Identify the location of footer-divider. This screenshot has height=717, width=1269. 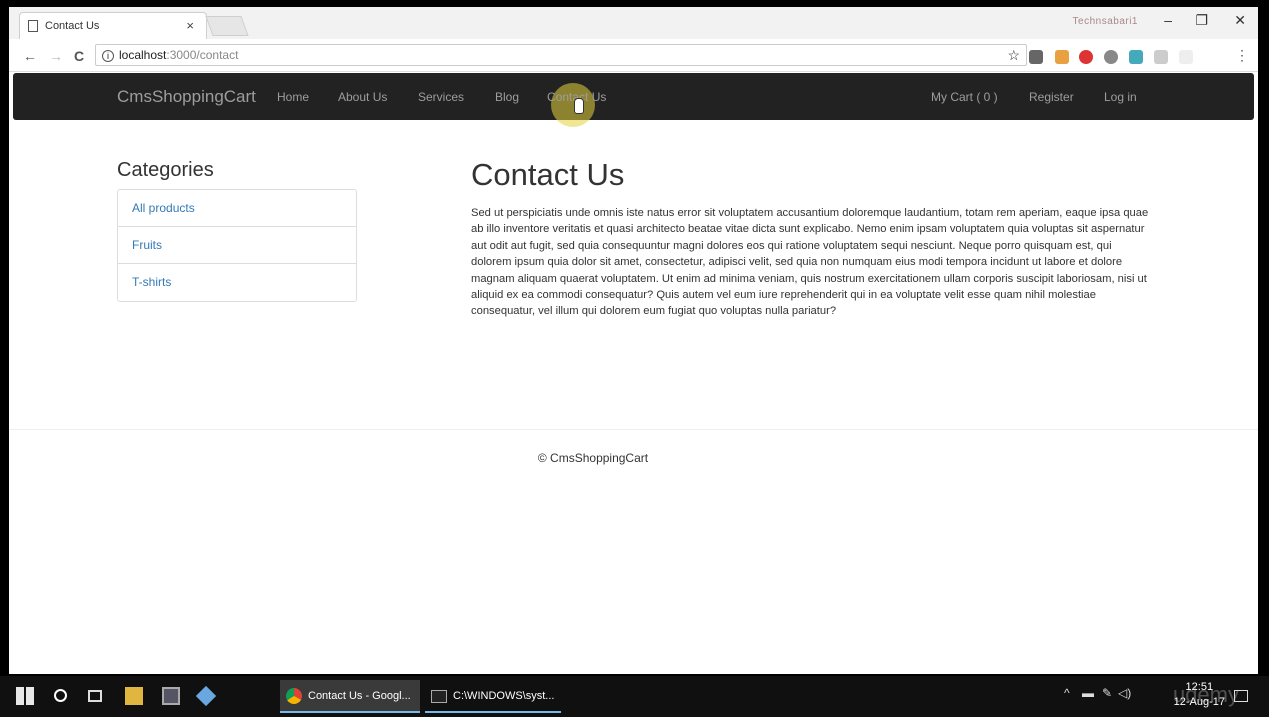
(633, 429).